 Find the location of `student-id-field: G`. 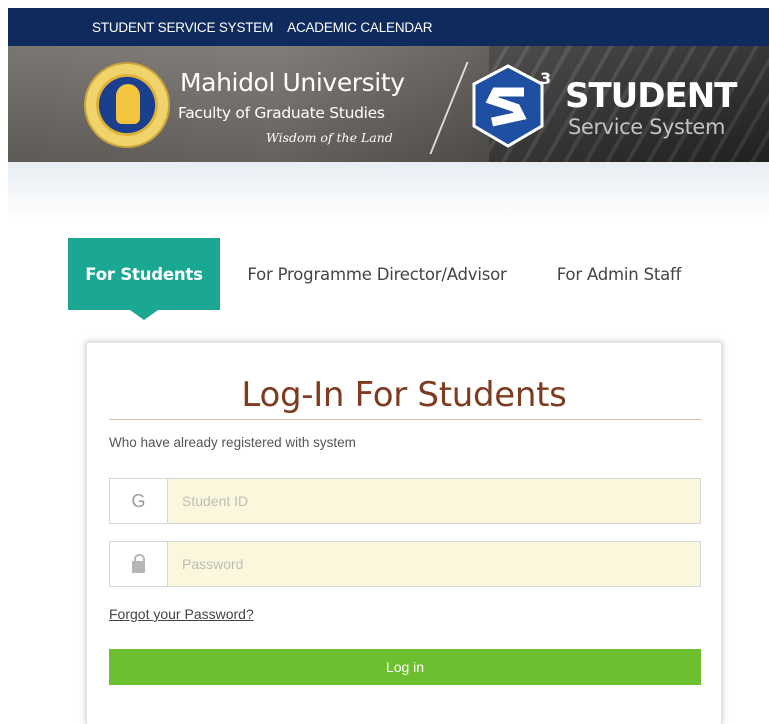

student-id-field: G is located at coordinates (405, 501).